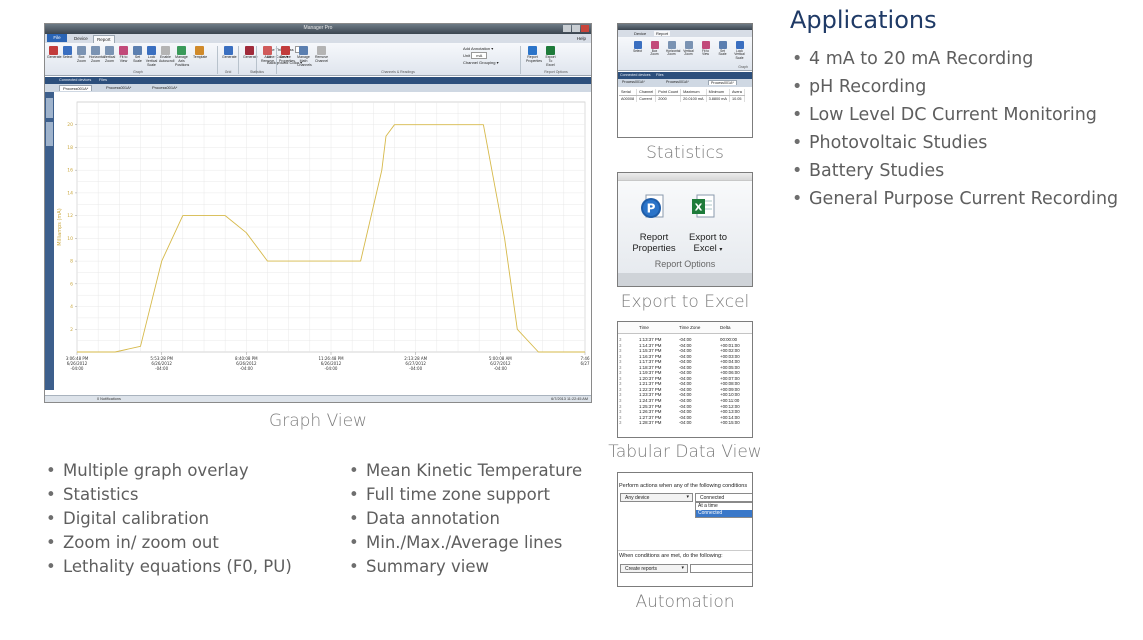 The height and width of the screenshot is (640, 1143). What do you see at coordinates (635, 75) in the screenshot?
I see `stats-tab-connected: Connected devices` at bounding box center [635, 75].